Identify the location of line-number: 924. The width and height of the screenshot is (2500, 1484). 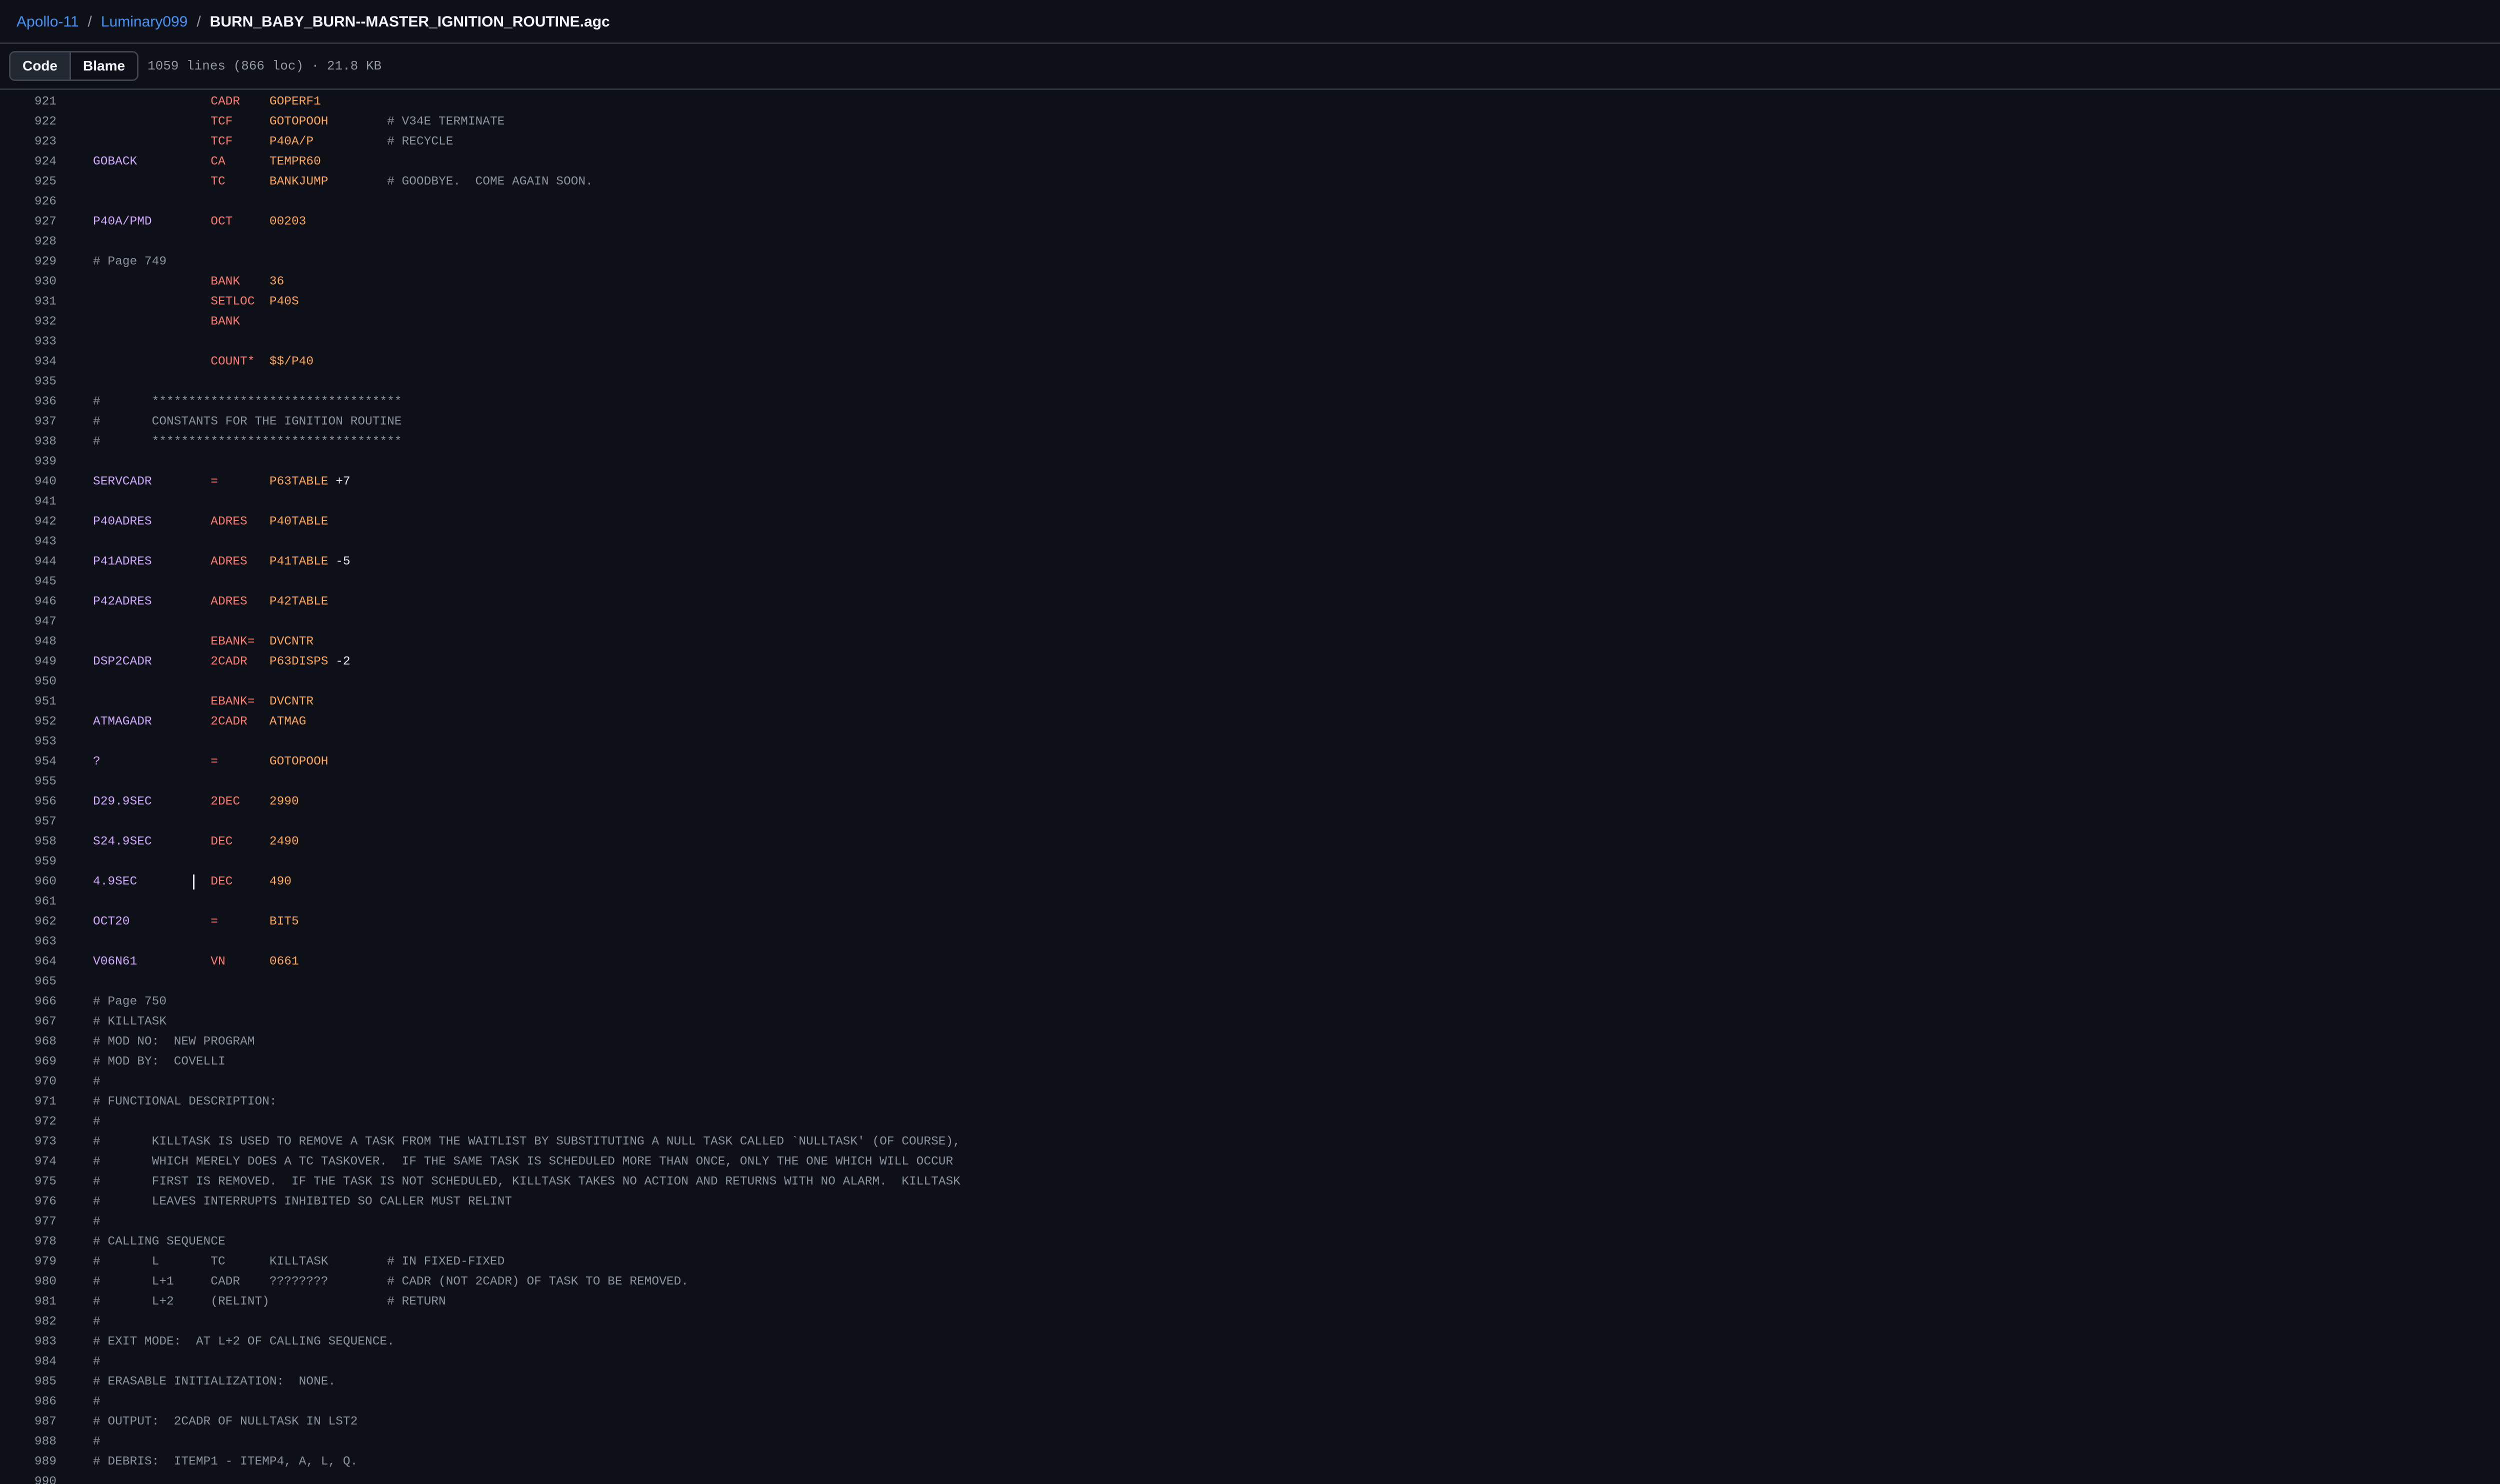
(28, 162).